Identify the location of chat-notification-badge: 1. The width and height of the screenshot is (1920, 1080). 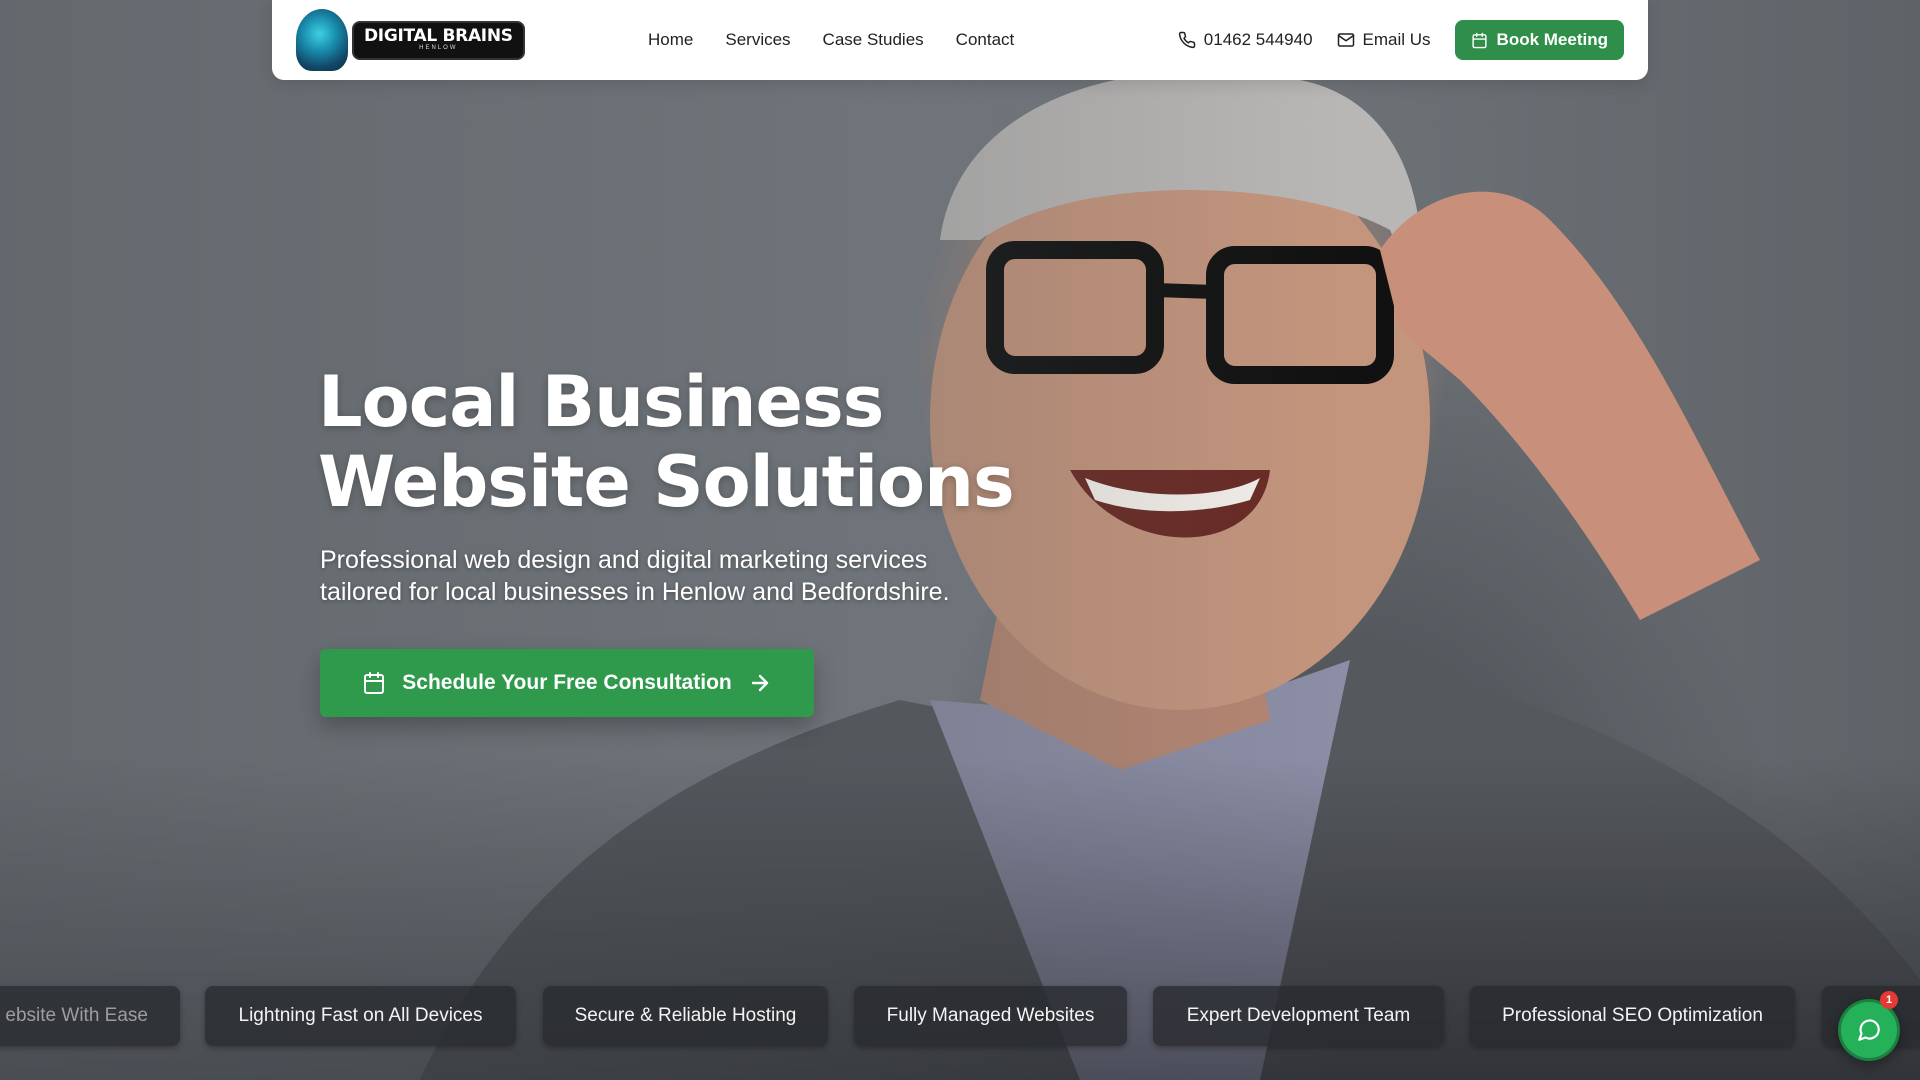
(1889, 1000).